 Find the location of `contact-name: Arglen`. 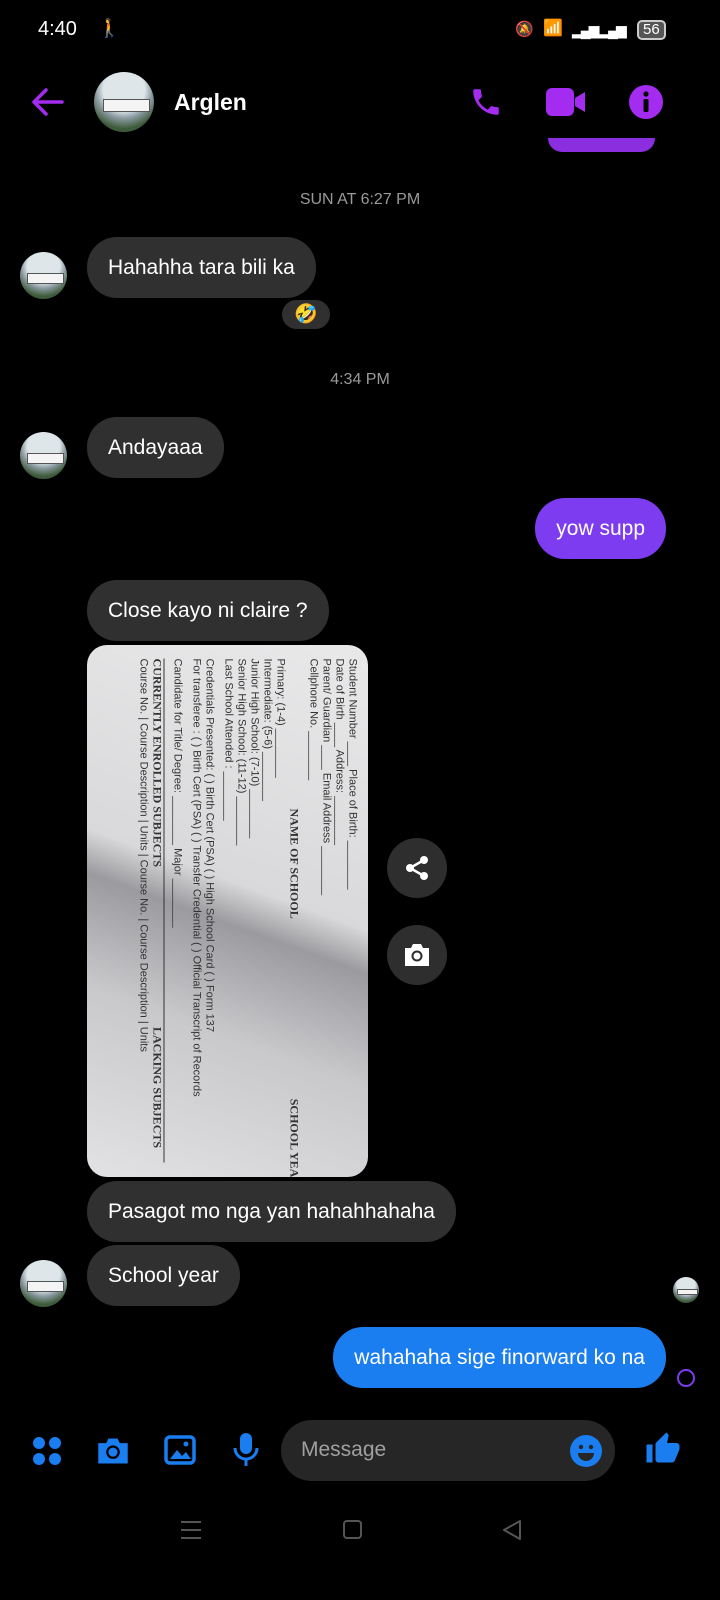

contact-name: Arglen is located at coordinates (210, 102).